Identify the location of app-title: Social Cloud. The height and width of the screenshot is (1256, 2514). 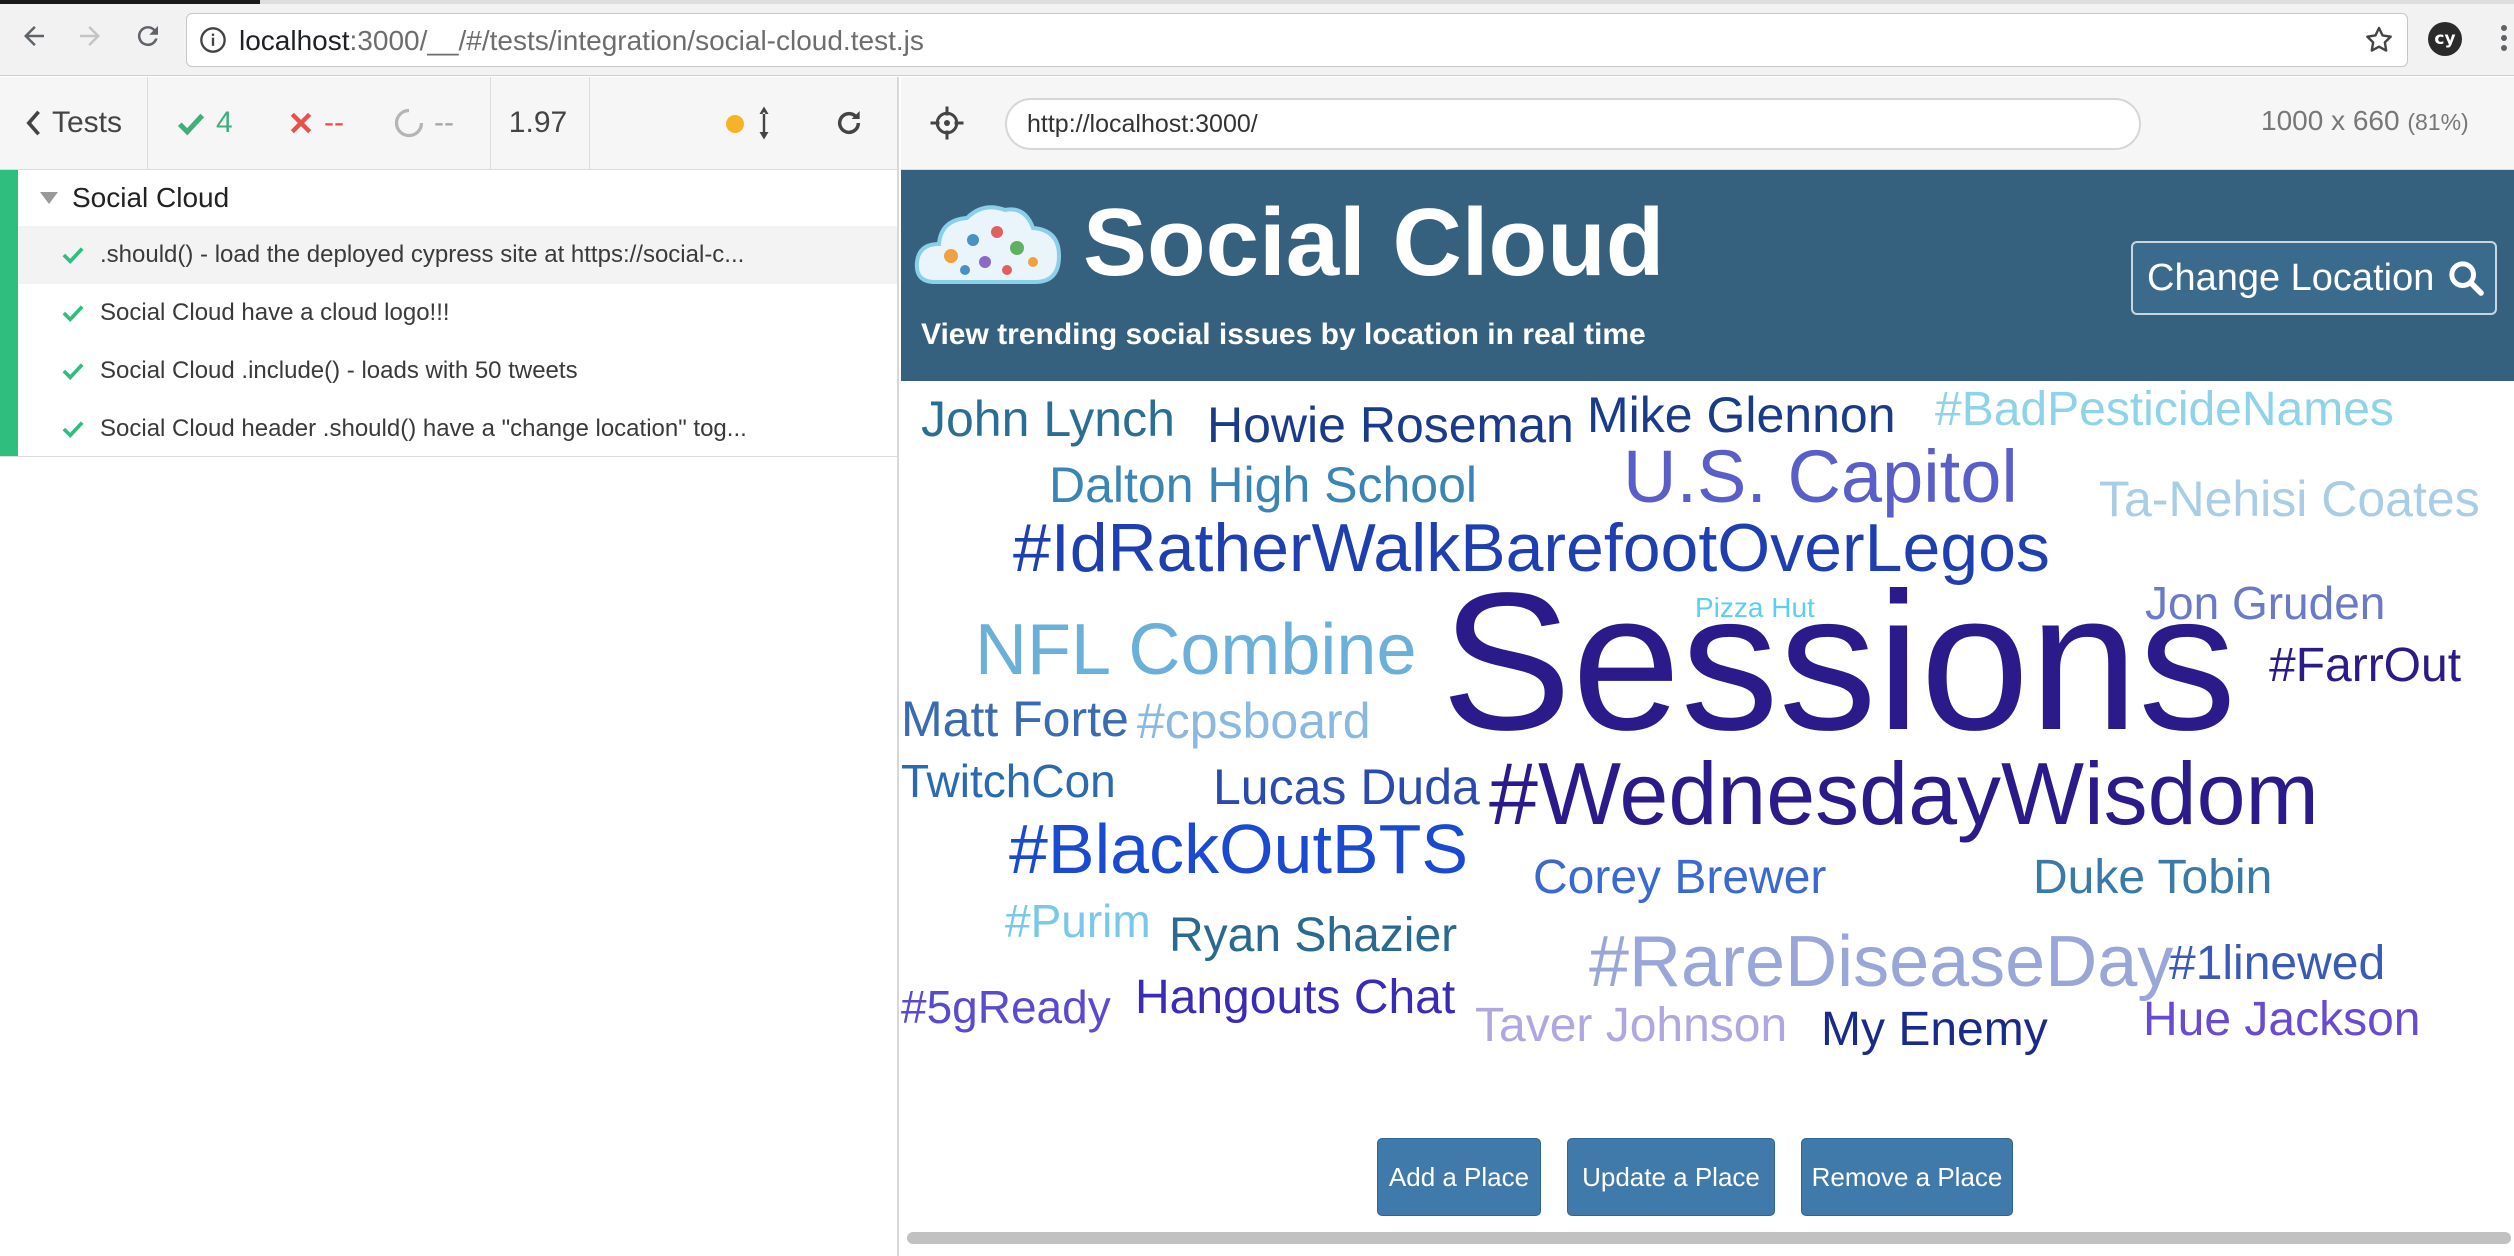
(1374, 242).